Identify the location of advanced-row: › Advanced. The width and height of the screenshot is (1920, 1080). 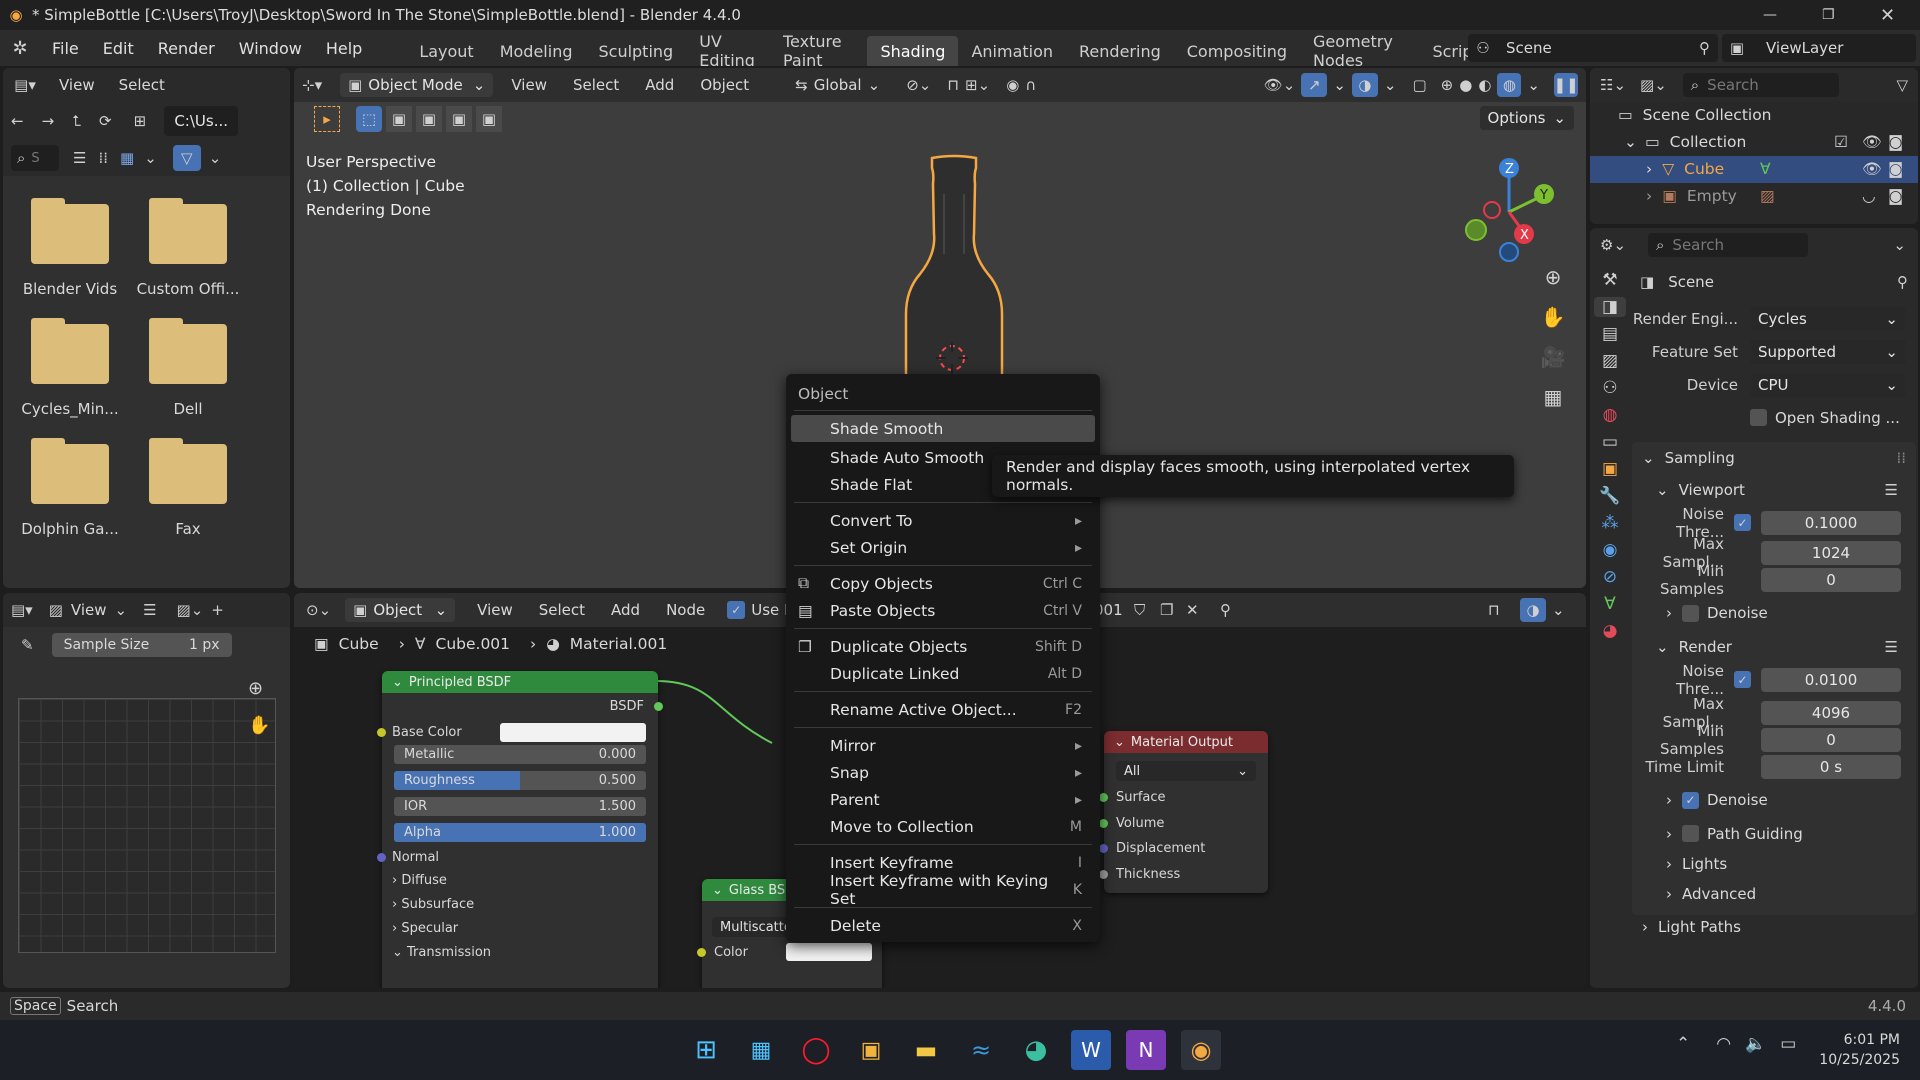
(1774, 893).